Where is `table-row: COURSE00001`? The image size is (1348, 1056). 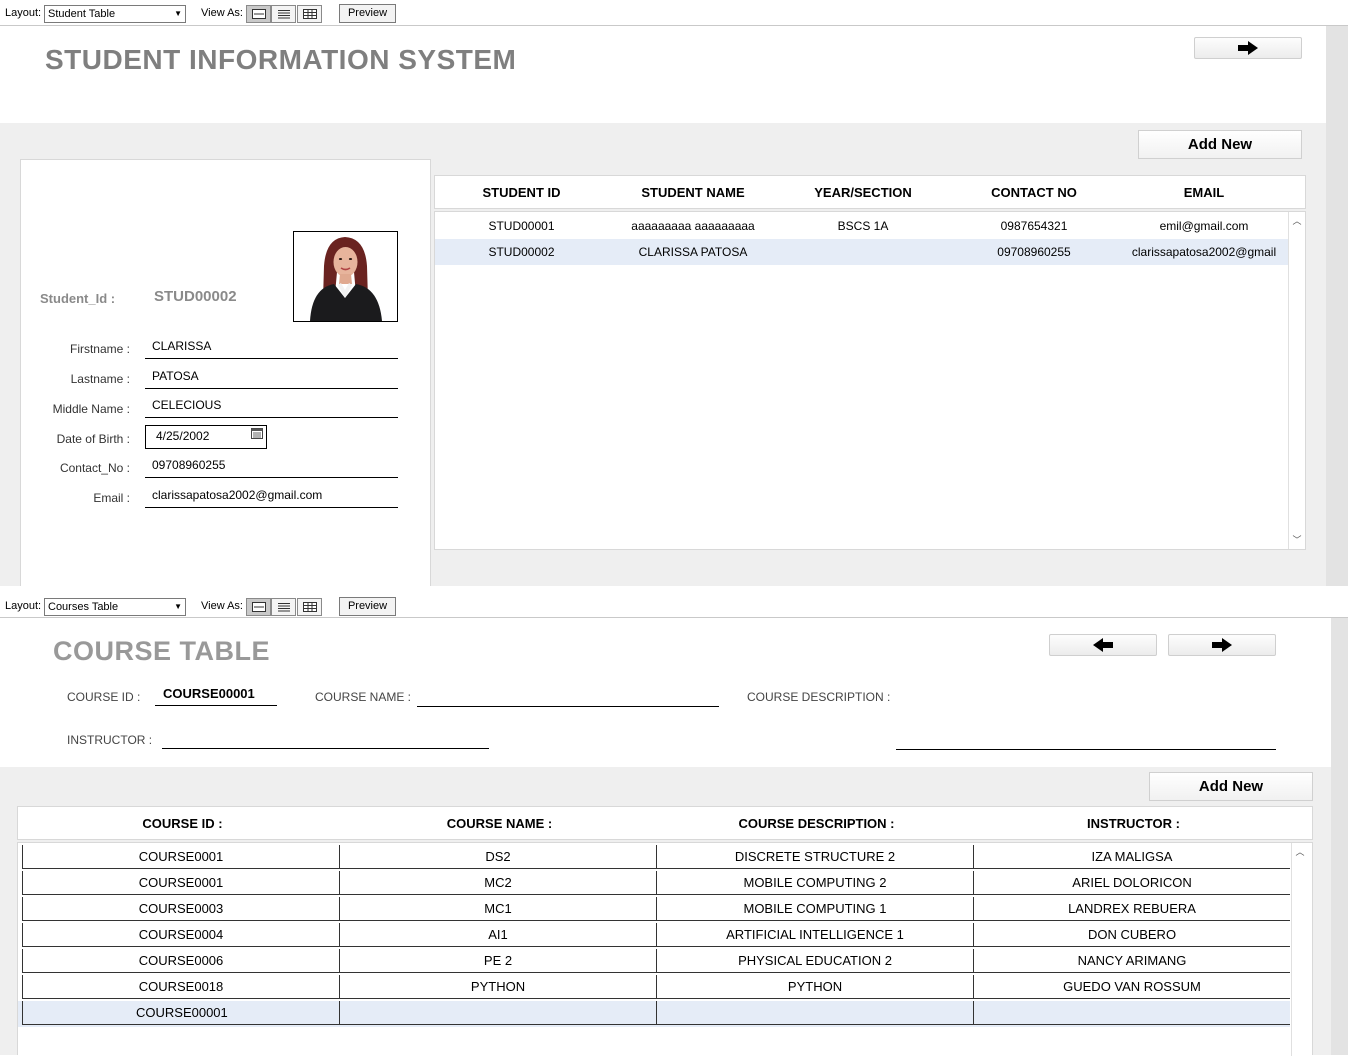 table-row: COURSE00001 is located at coordinates (654, 1014).